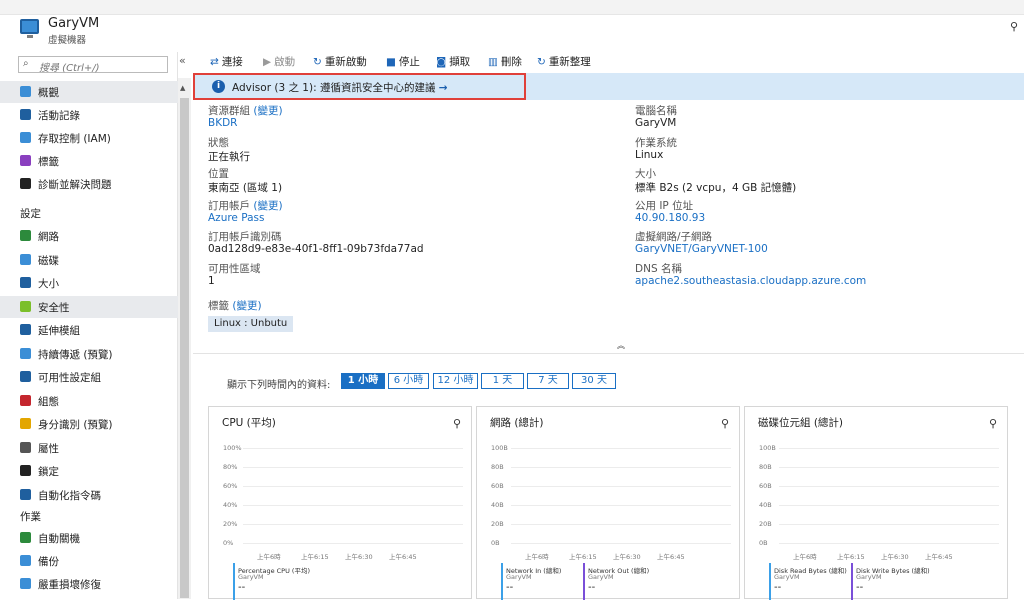  What do you see at coordinates (541, 581) in the screenshot?
I see `chart-legend-item: Network In (總和) GaryVM --` at bounding box center [541, 581].